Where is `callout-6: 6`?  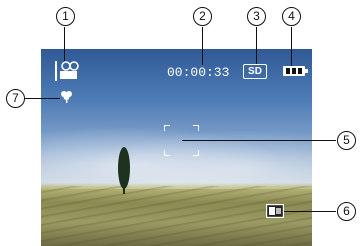 callout-6: 6 is located at coordinates (346, 211).